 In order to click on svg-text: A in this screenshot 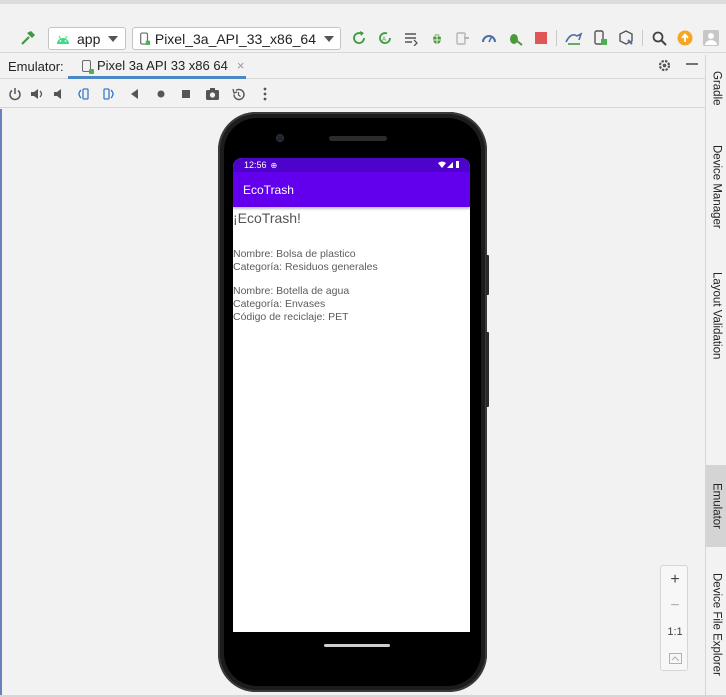, I will do `click(384, 40)`.